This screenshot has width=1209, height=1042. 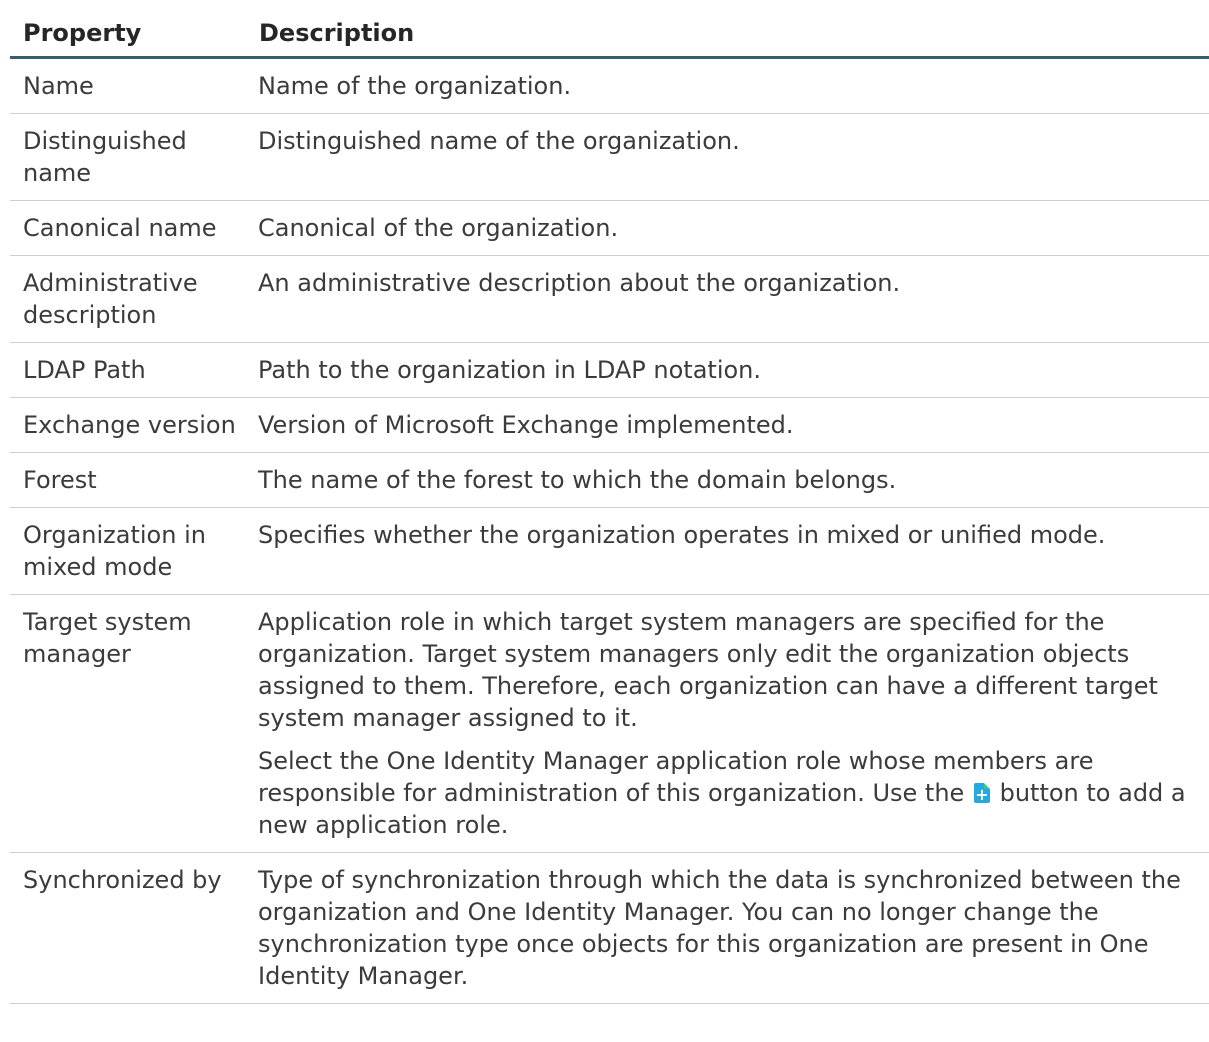 I want to click on property-cell: Name, so click(x=128, y=85).